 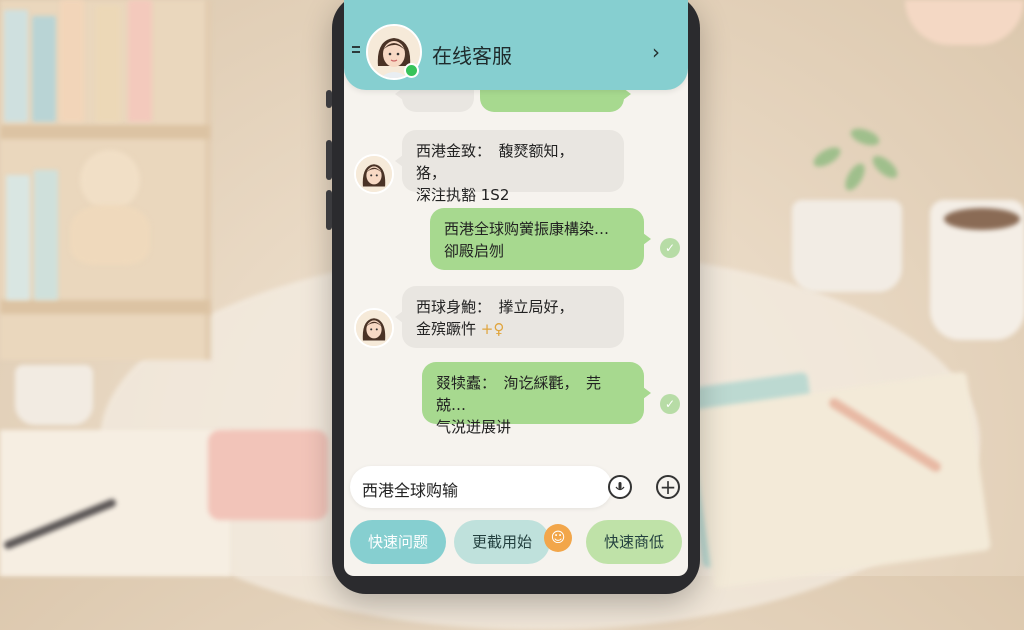 What do you see at coordinates (410, 490) in the screenshot?
I see `message-input-value: 西港全球购输` at bounding box center [410, 490].